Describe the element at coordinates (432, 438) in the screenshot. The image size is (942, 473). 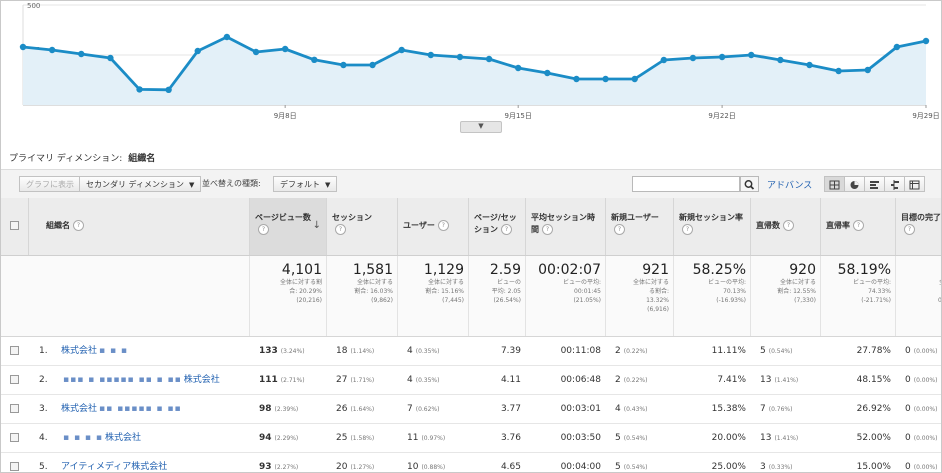
I see `cell-users: 11 (0.97%)` at that location.